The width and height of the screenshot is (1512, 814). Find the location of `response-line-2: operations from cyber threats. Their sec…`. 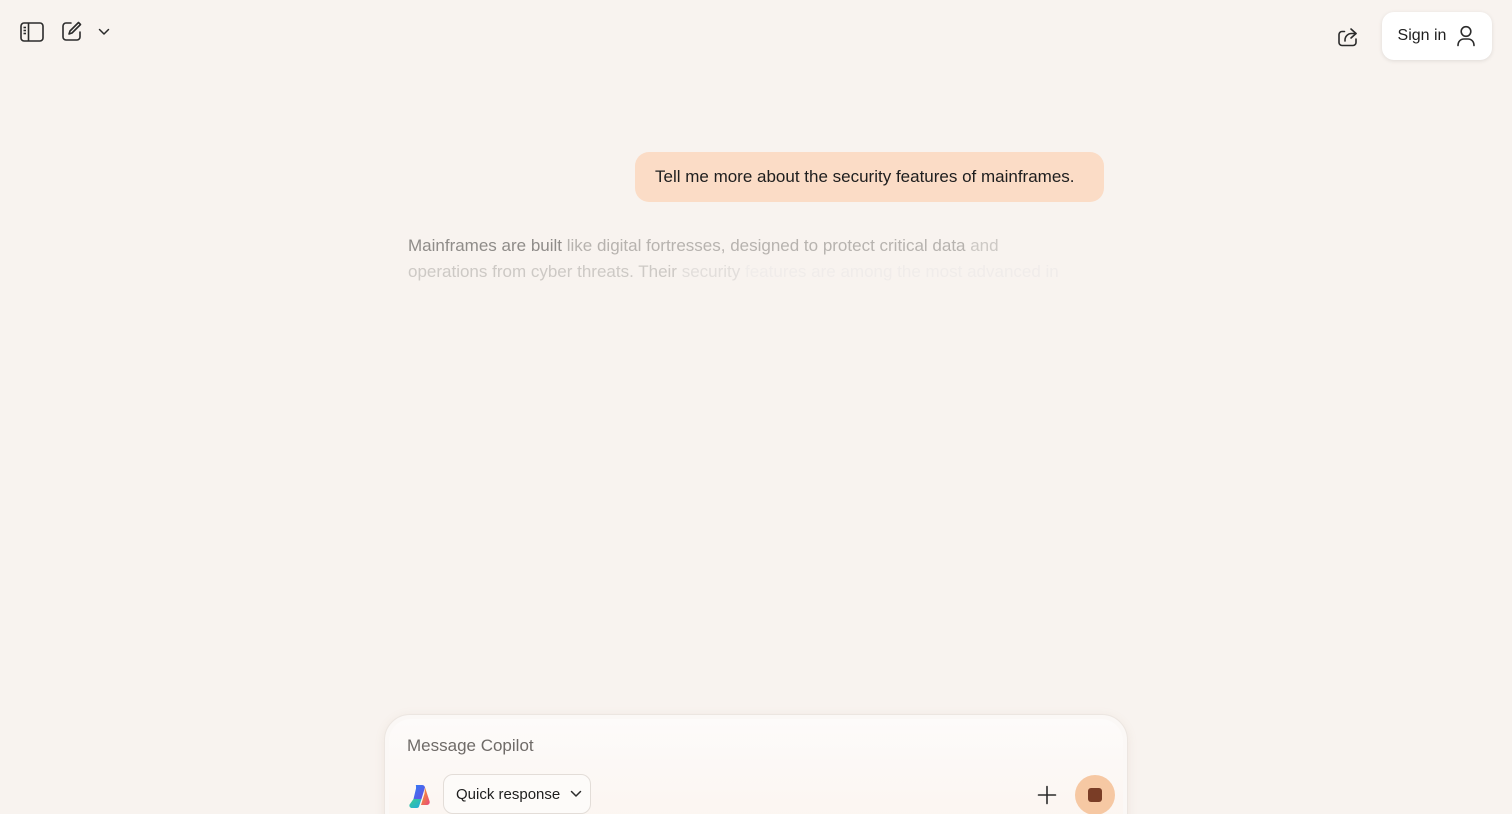

response-line-2: operations from cyber threats. Their sec… is located at coordinates (733, 272).